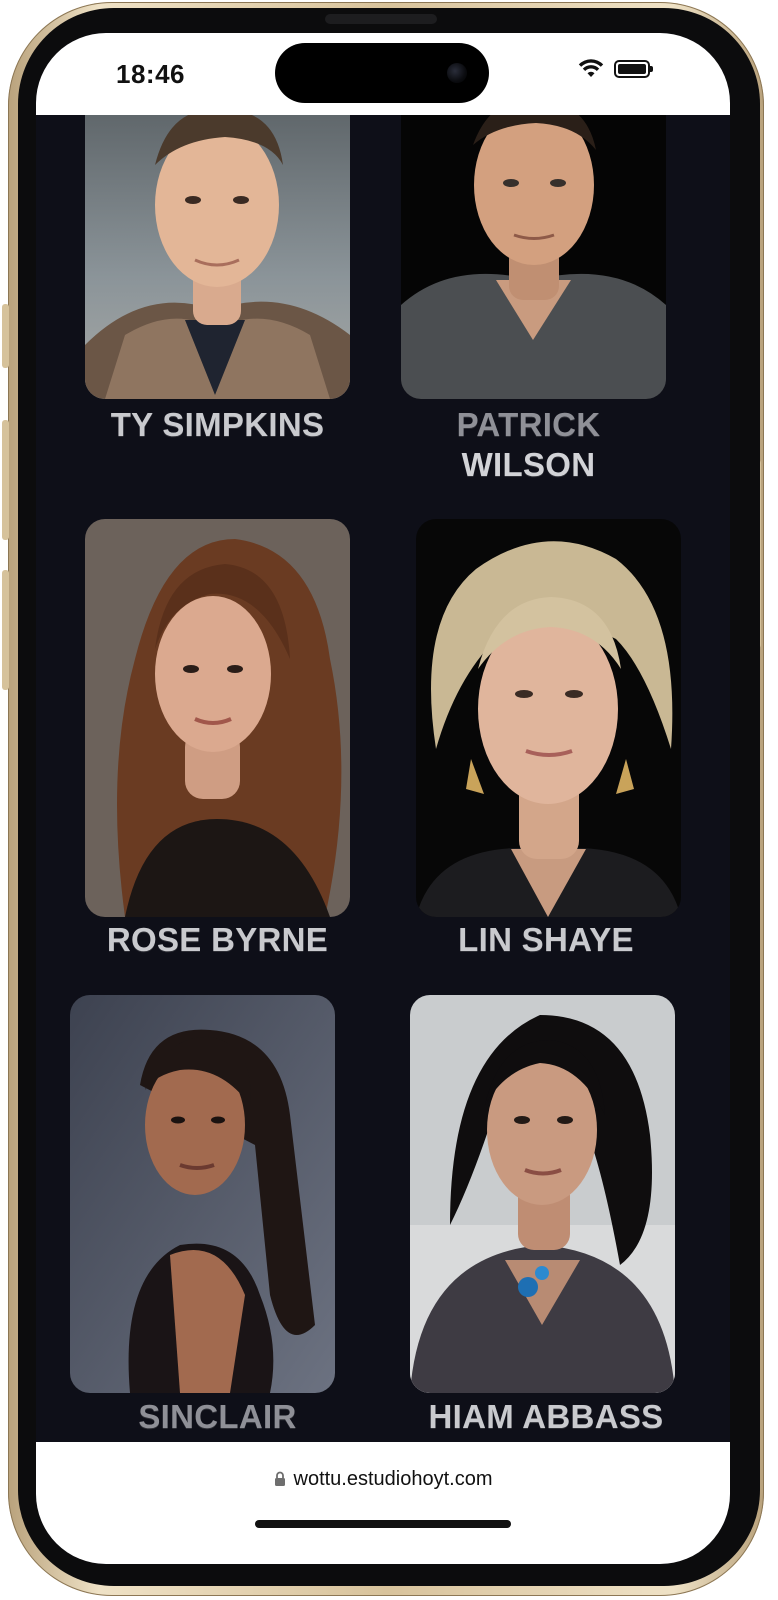 This screenshot has width=778, height=1600. Describe the element at coordinates (217, 939) in the screenshot. I see `cast-name: ROSE BYRNE` at that location.